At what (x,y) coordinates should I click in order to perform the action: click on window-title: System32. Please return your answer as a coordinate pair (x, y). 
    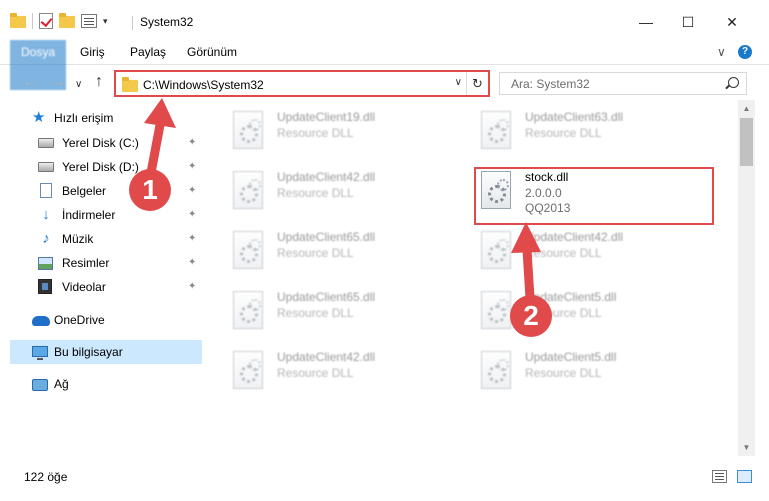
    Looking at the image, I should click on (167, 22).